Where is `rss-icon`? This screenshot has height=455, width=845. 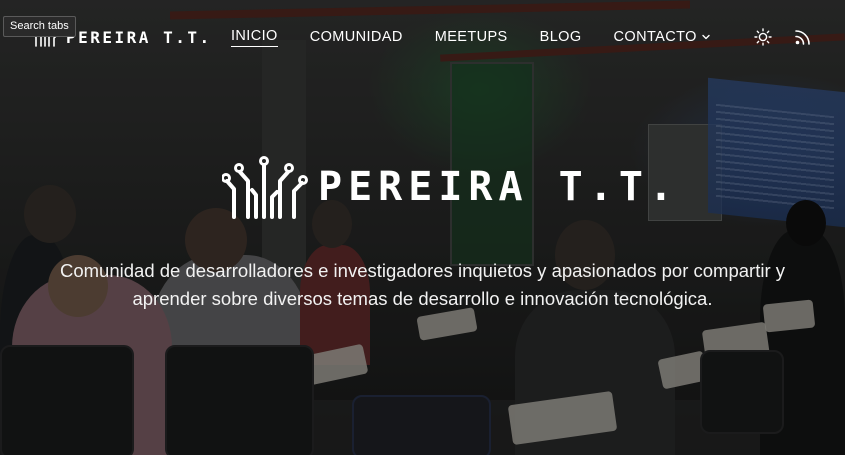
rss-icon is located at coordinates (803, 37).